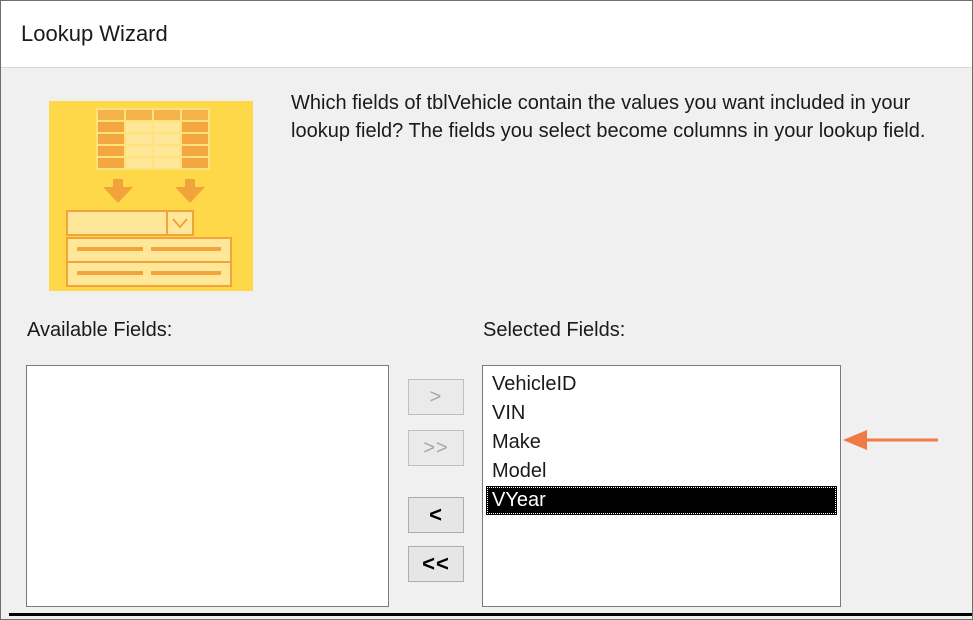  I want to click on bottom-divider, so click(490, 614).